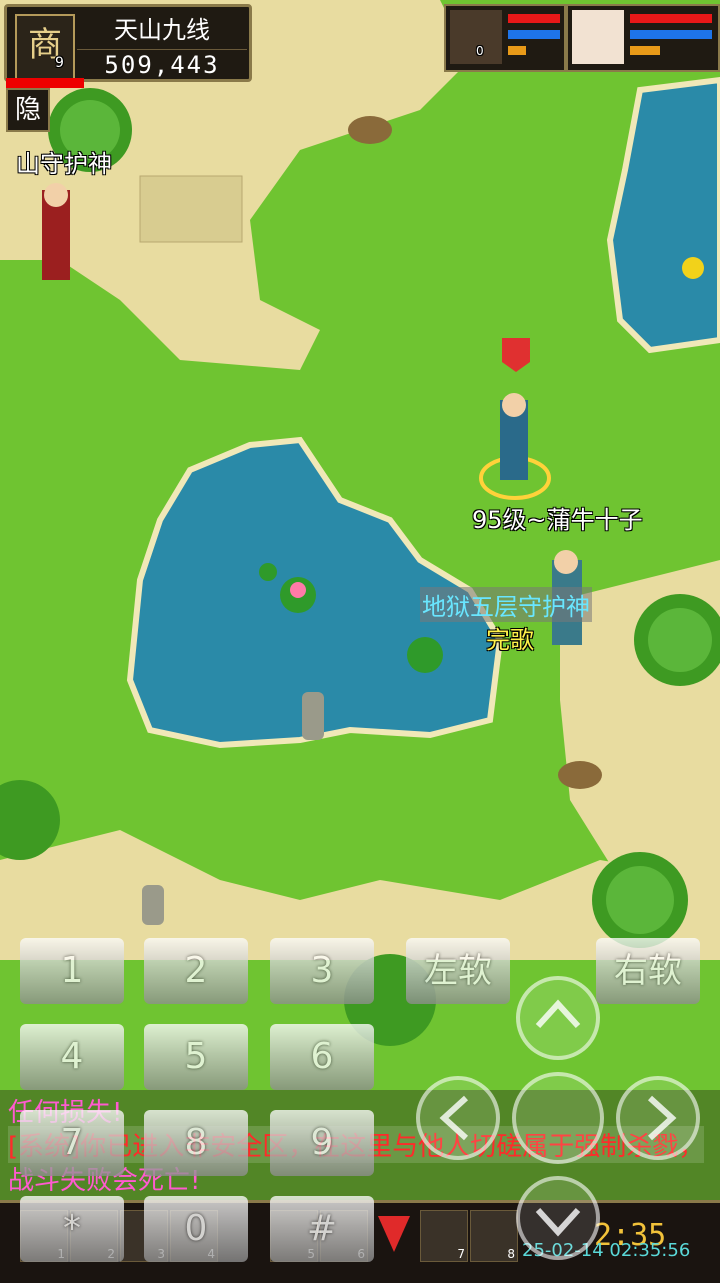  What do you see at coordinates (494, 1236) in the screenshot?
I see `skill-slot-8: 8` at bounding box center [494, 1236].